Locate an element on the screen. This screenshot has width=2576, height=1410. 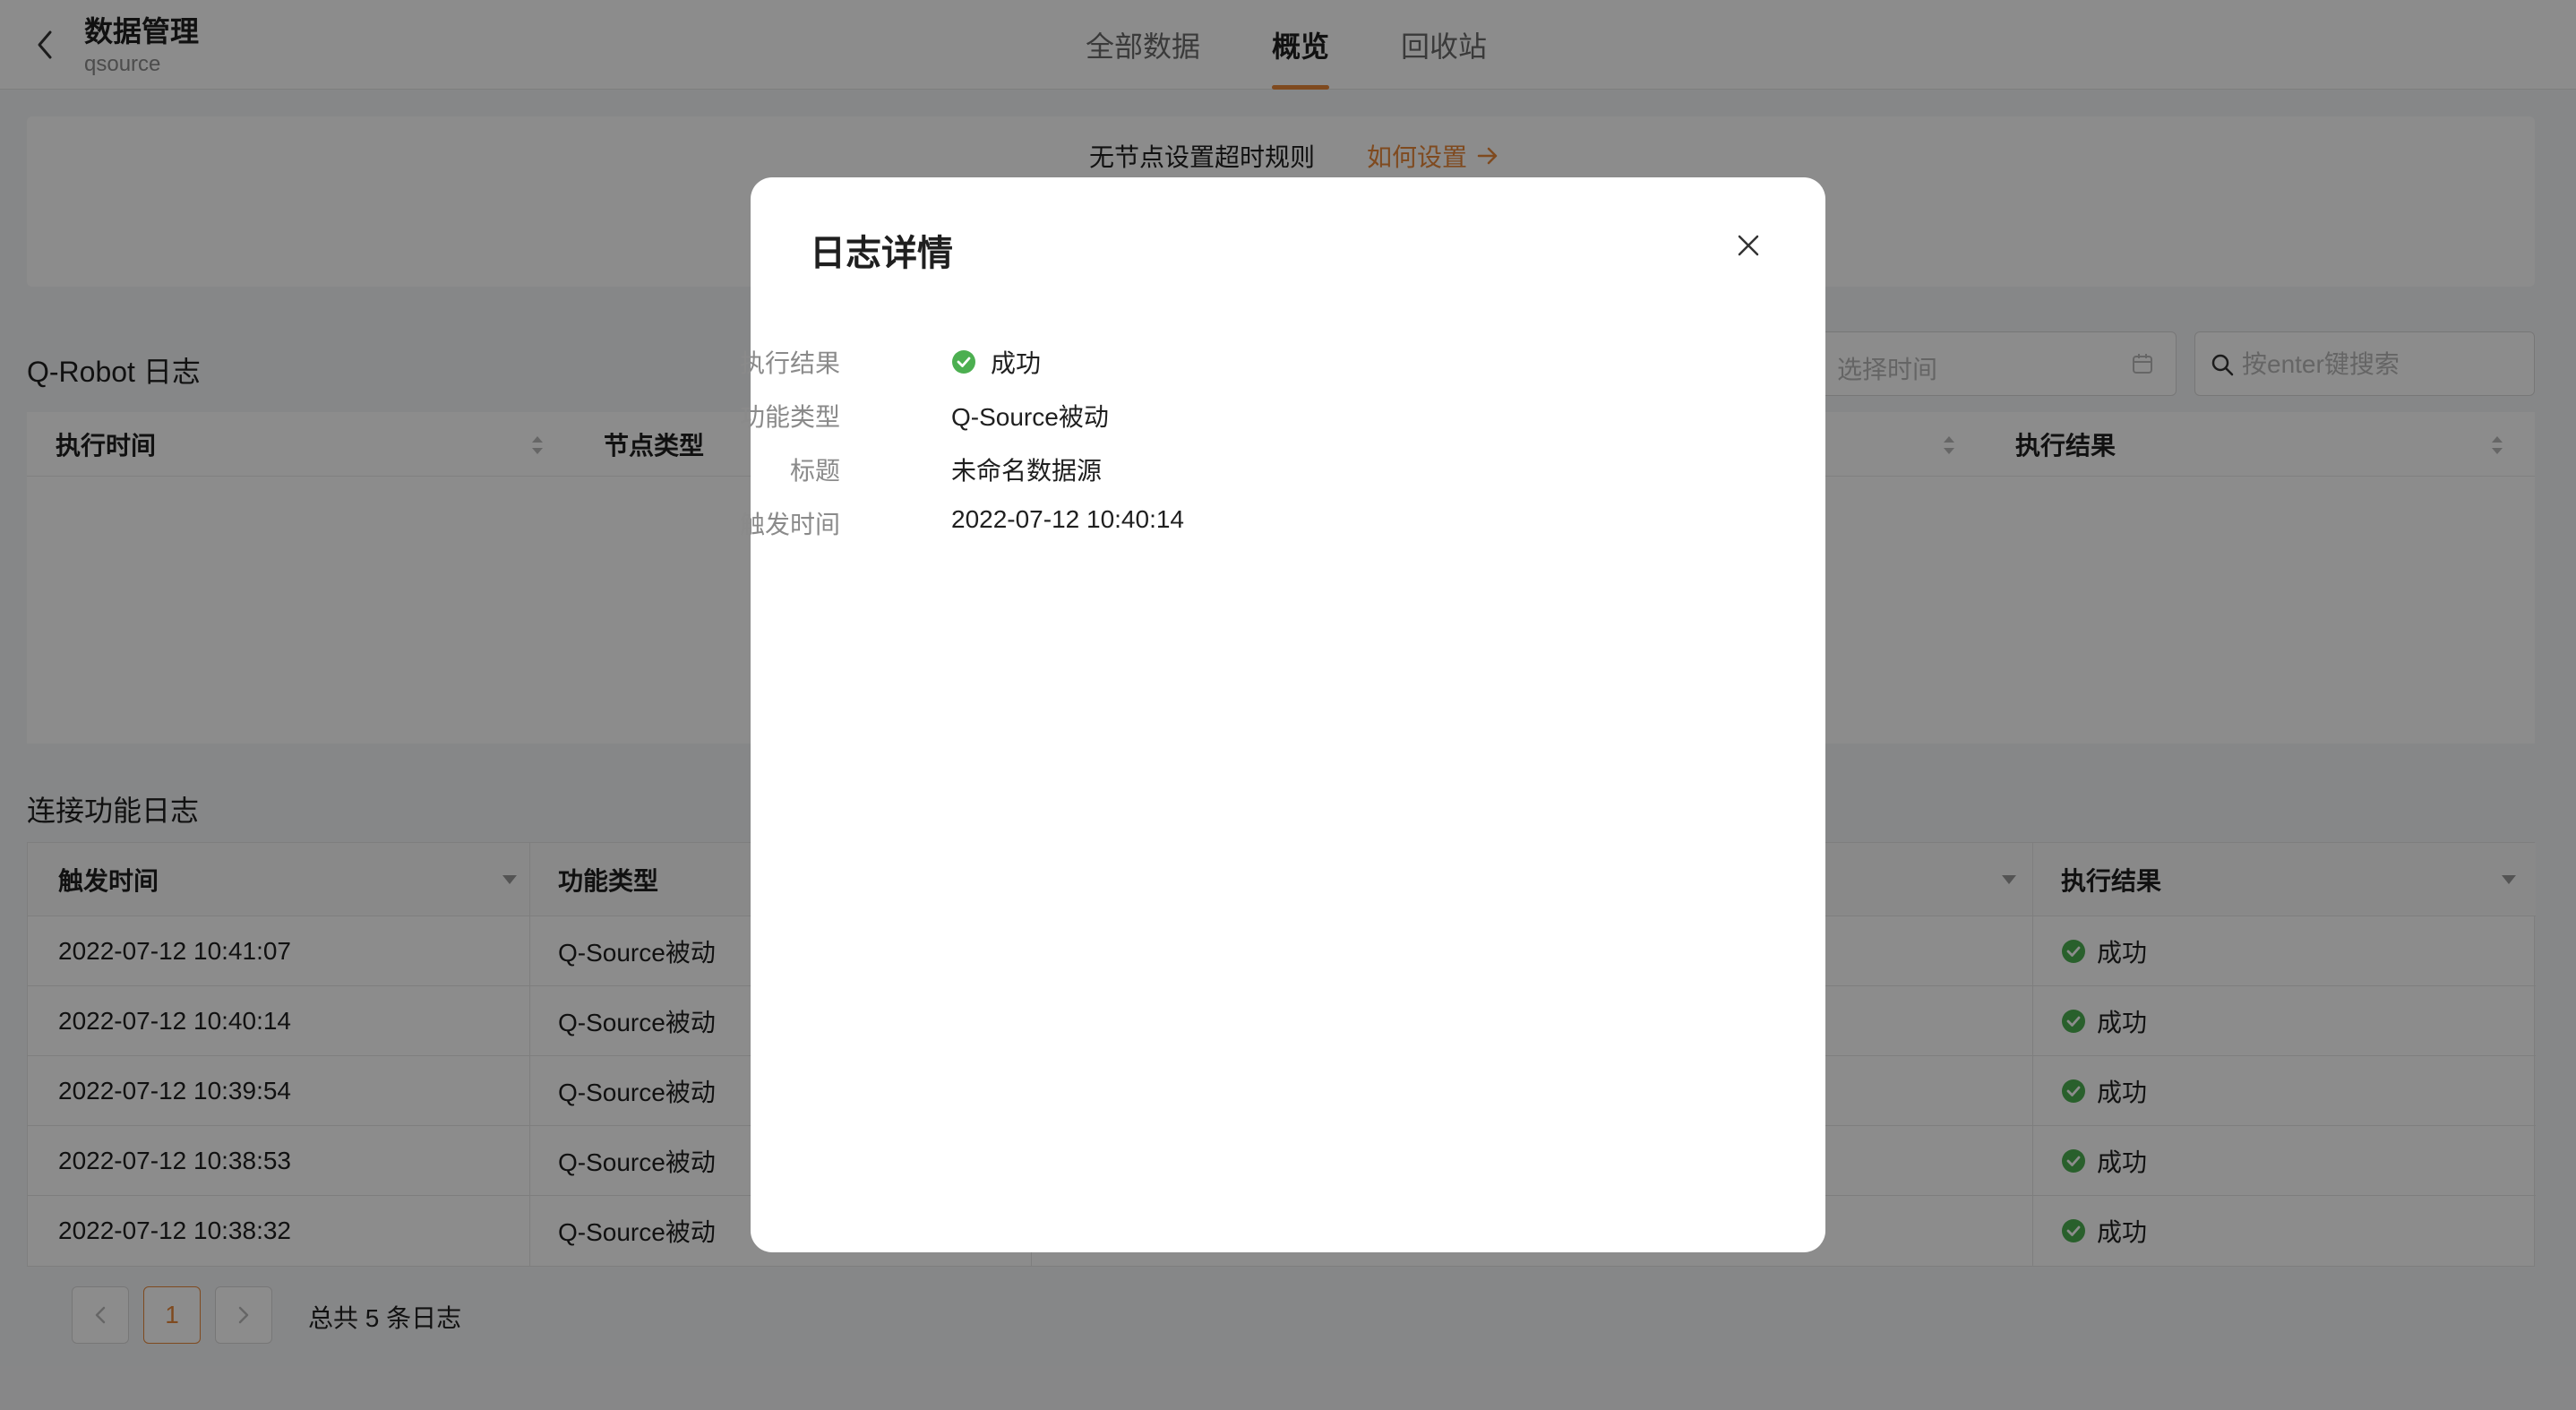
detail-row-title: 标题 未命名数据源 is located at coordinates (1288, 469).